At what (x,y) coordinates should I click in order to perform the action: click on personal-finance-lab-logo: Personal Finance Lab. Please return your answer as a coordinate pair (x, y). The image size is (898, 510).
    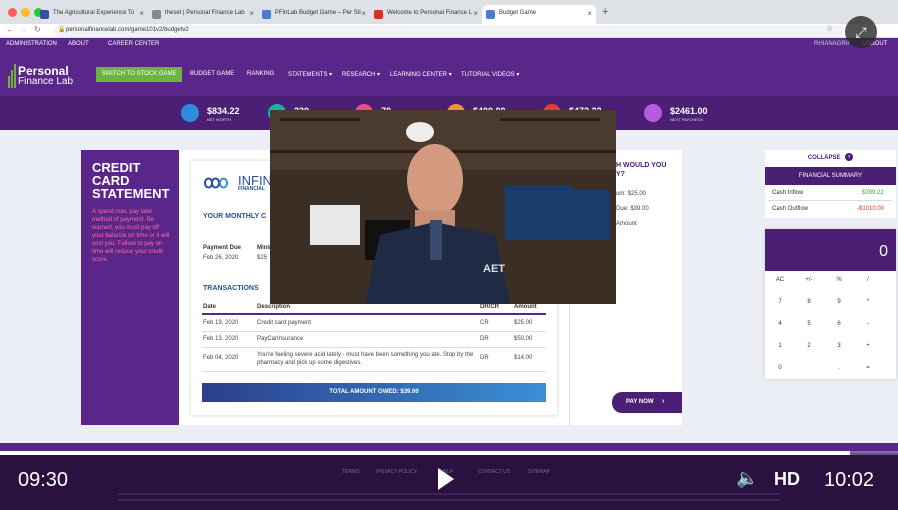
    Looking at the image, I should click on (48, 76).